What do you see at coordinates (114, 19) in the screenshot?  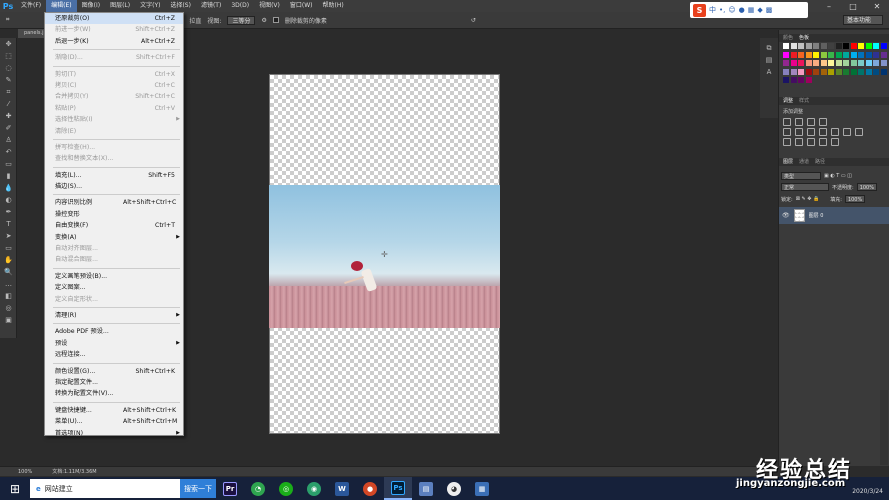 I see `edit-menu-item: 还原裁剪(O) Ctrl+Z` at bounding box center [114, 19].